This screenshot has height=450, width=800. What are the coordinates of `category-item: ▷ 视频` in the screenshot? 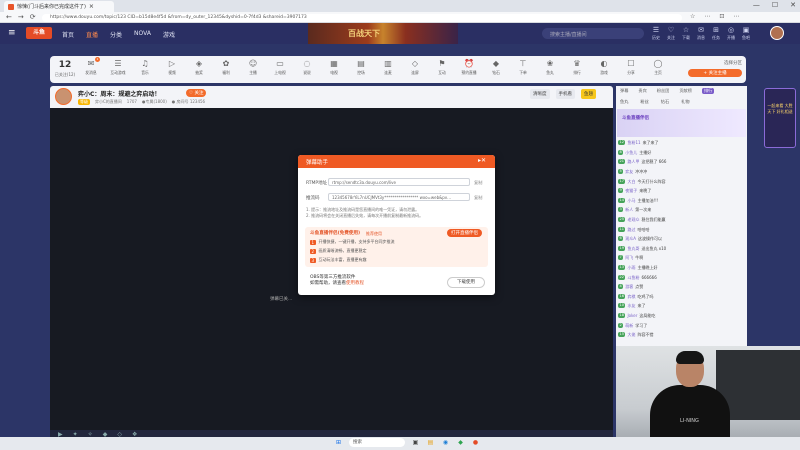 It's located at (172, 67).